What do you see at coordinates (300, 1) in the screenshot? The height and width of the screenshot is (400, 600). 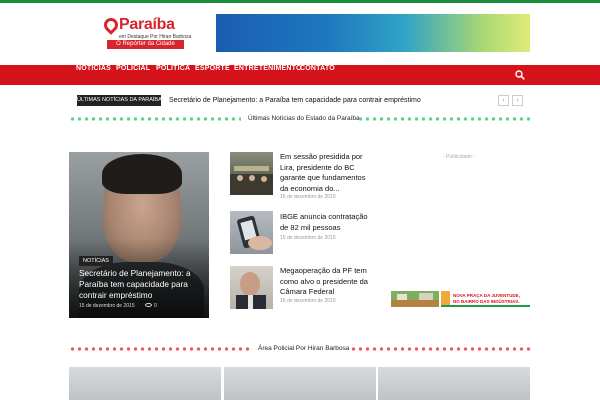 I see `top-accent-bar` at bounding box center [300, 1].